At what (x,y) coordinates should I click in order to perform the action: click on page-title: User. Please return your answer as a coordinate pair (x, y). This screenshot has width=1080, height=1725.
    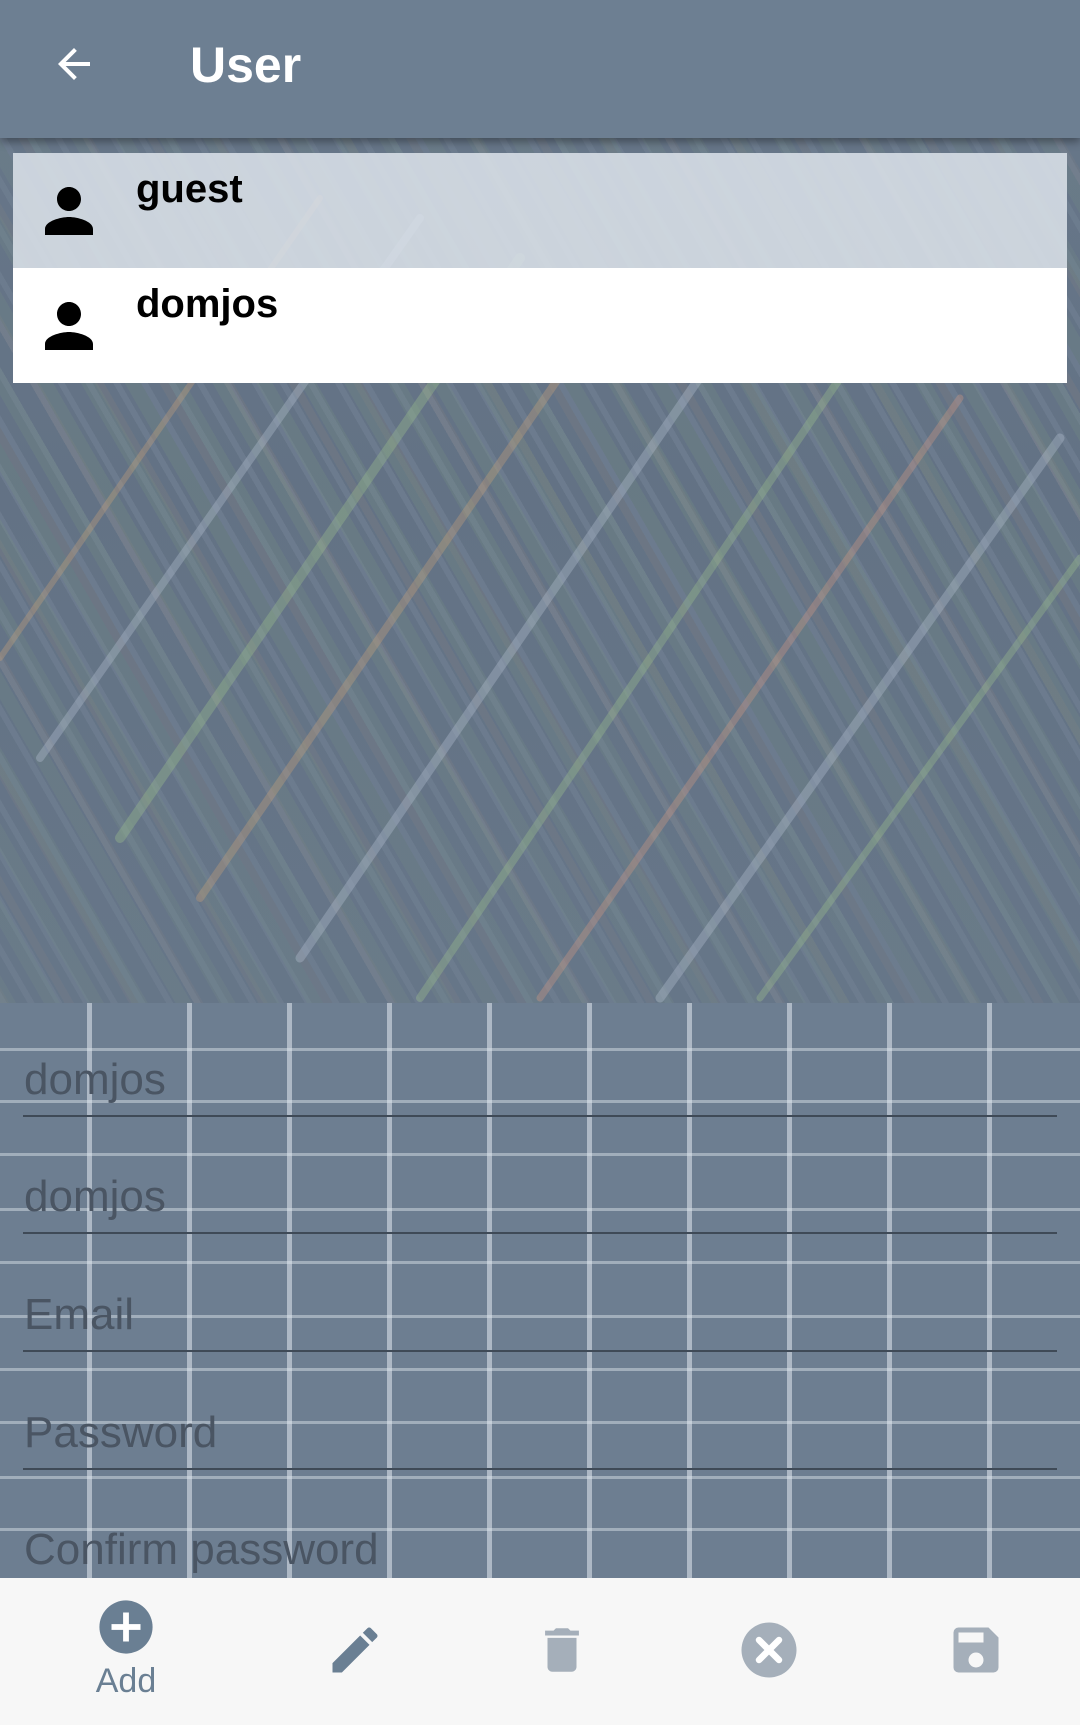
    Looking at the image, I should click on (246, 65).